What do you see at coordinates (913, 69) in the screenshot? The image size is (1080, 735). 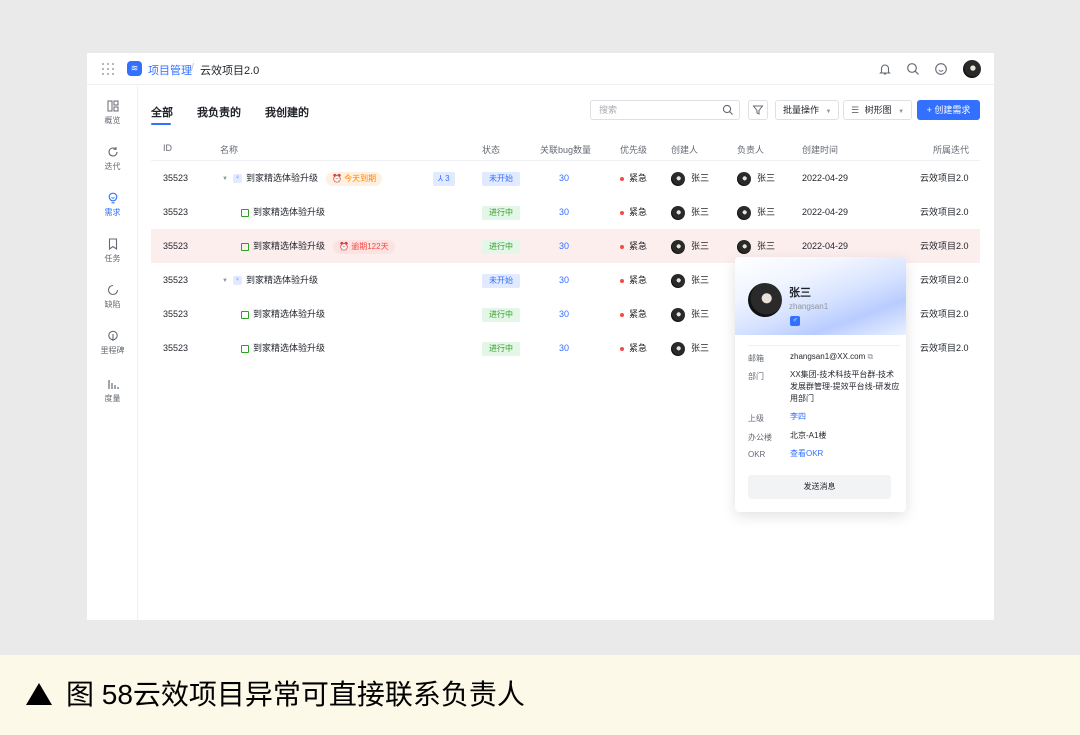 I see `search-icon` at bounding box center [913, 69].